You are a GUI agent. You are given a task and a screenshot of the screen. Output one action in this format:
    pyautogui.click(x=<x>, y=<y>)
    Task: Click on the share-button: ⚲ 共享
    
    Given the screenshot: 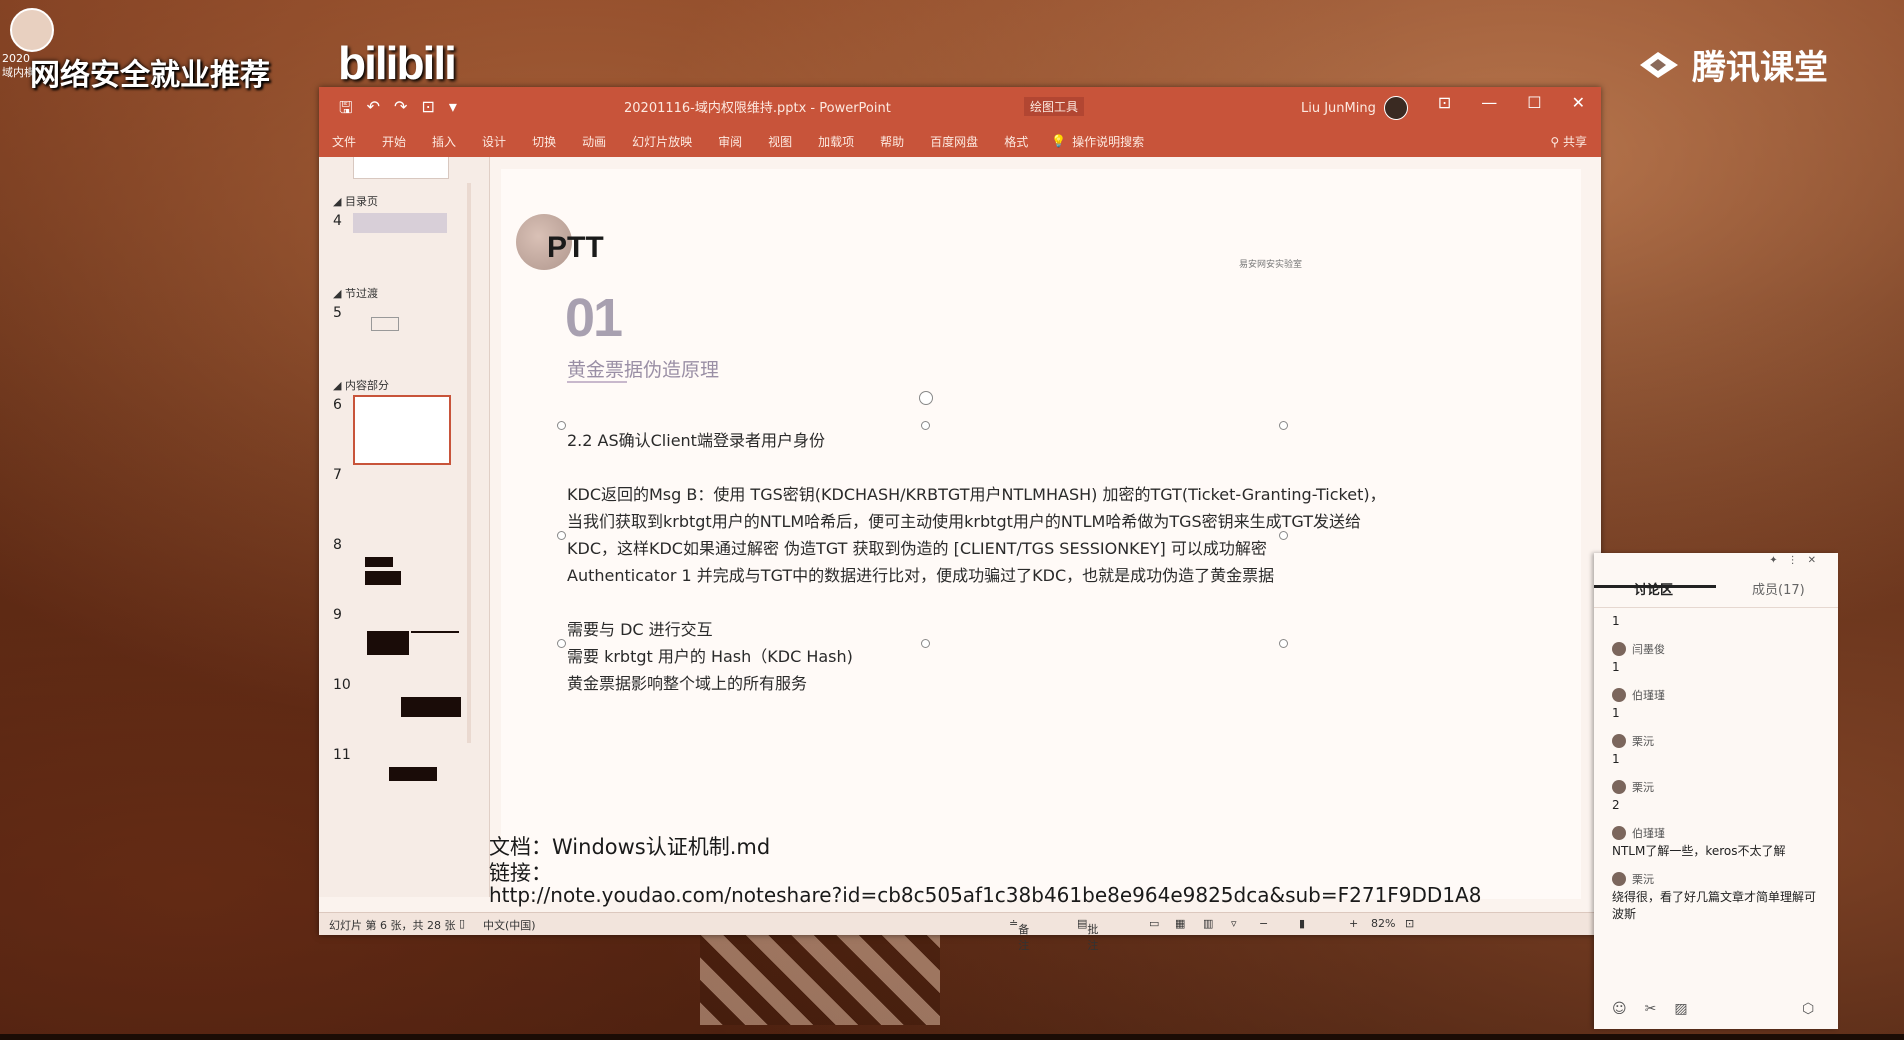 What is the action you would take?
    pyautogui.click(x=1568, y=141)
    